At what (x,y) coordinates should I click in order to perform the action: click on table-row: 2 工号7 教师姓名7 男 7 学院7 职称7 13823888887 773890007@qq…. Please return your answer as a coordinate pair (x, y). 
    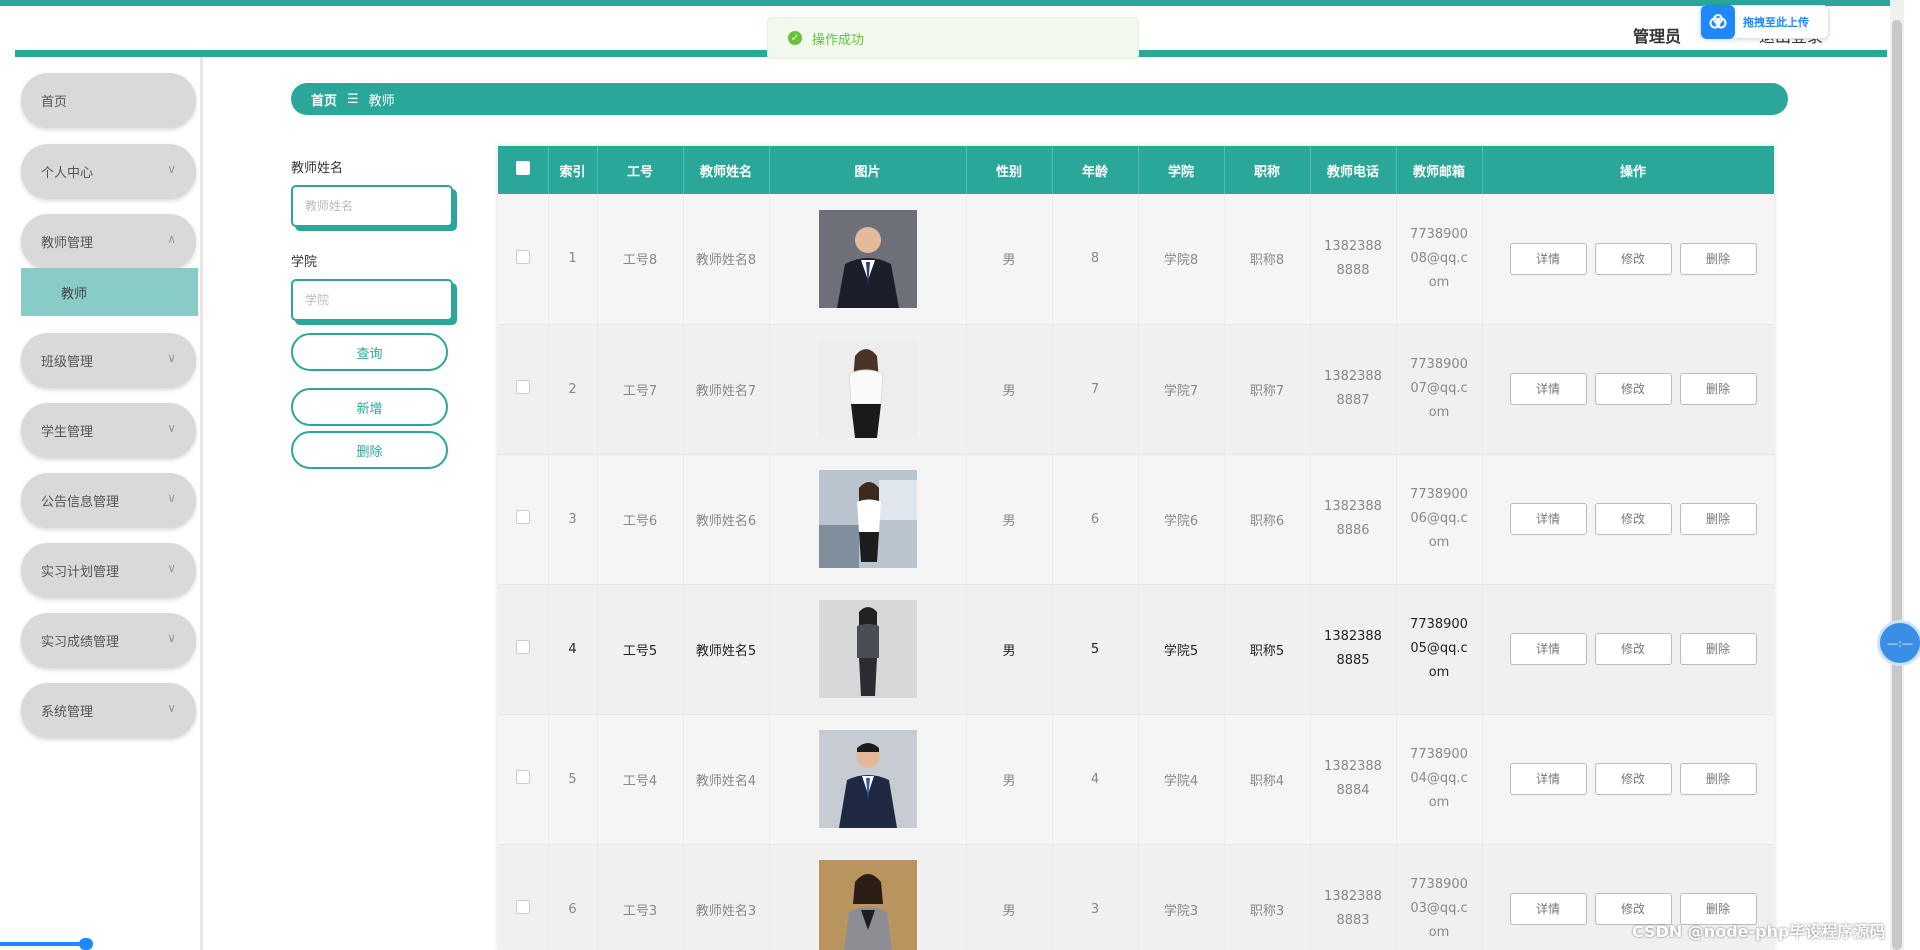
    Looking at the image, I should click on (1136, 389).